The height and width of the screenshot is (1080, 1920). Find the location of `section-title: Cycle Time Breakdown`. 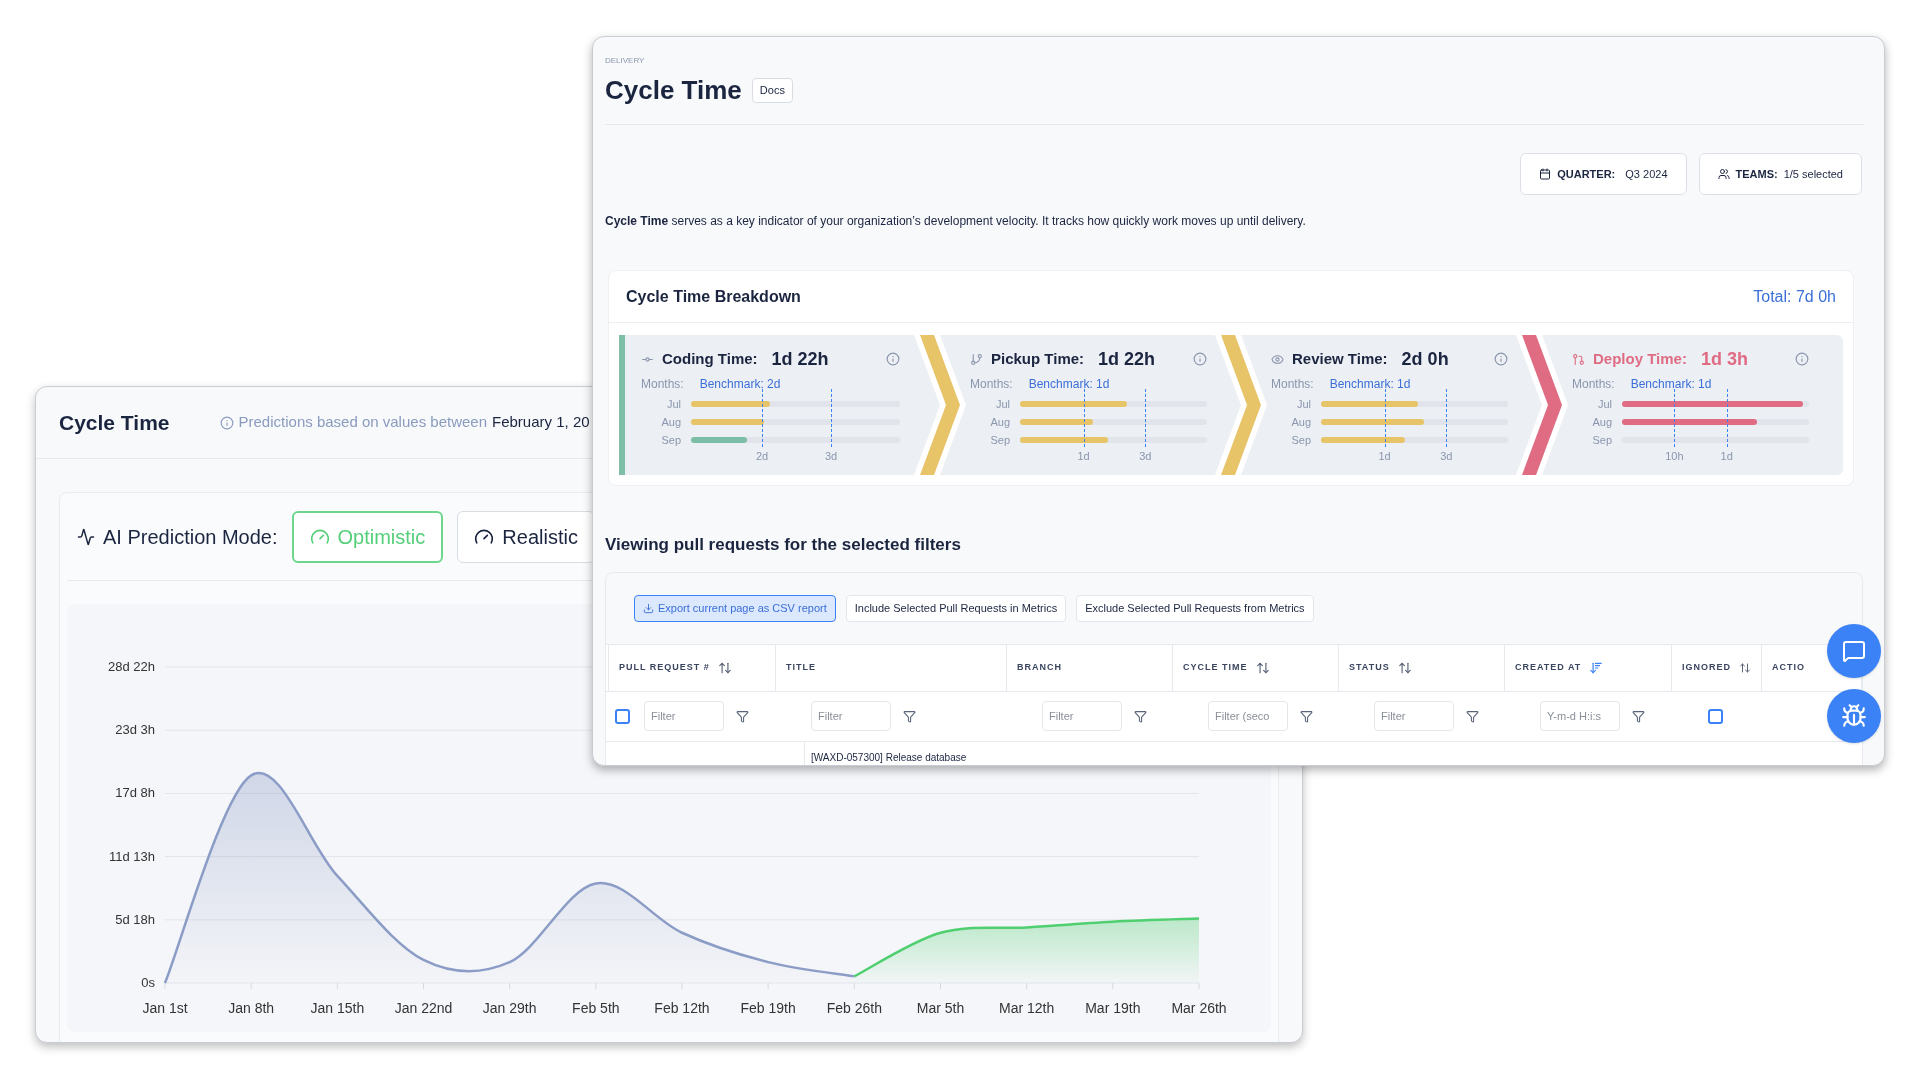

section-title: Cycle Time Breakdown is located at coordinates (713, 296).